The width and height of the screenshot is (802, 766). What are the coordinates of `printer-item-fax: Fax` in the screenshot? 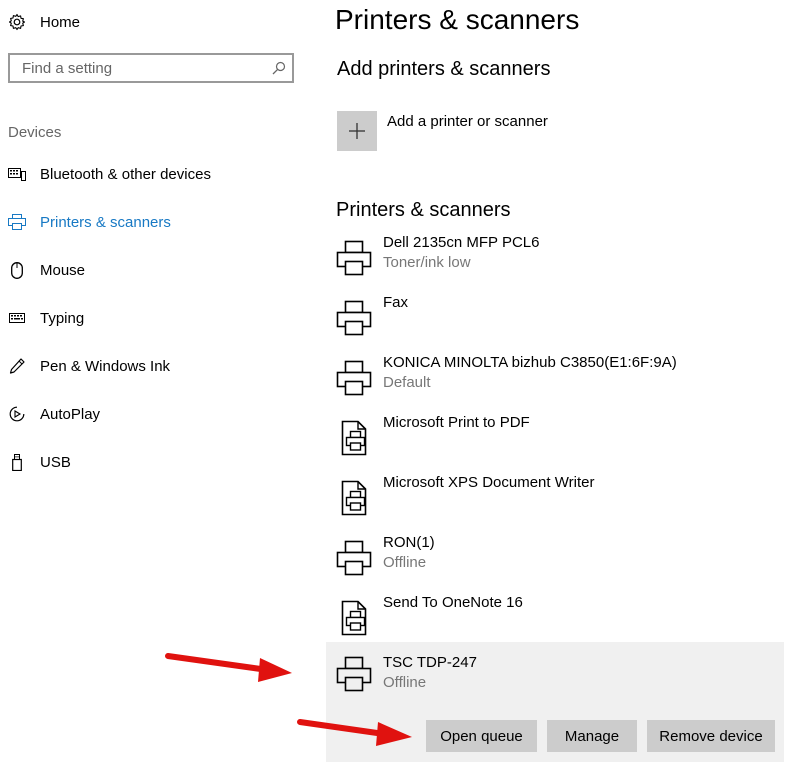 It's located at (555, 323).